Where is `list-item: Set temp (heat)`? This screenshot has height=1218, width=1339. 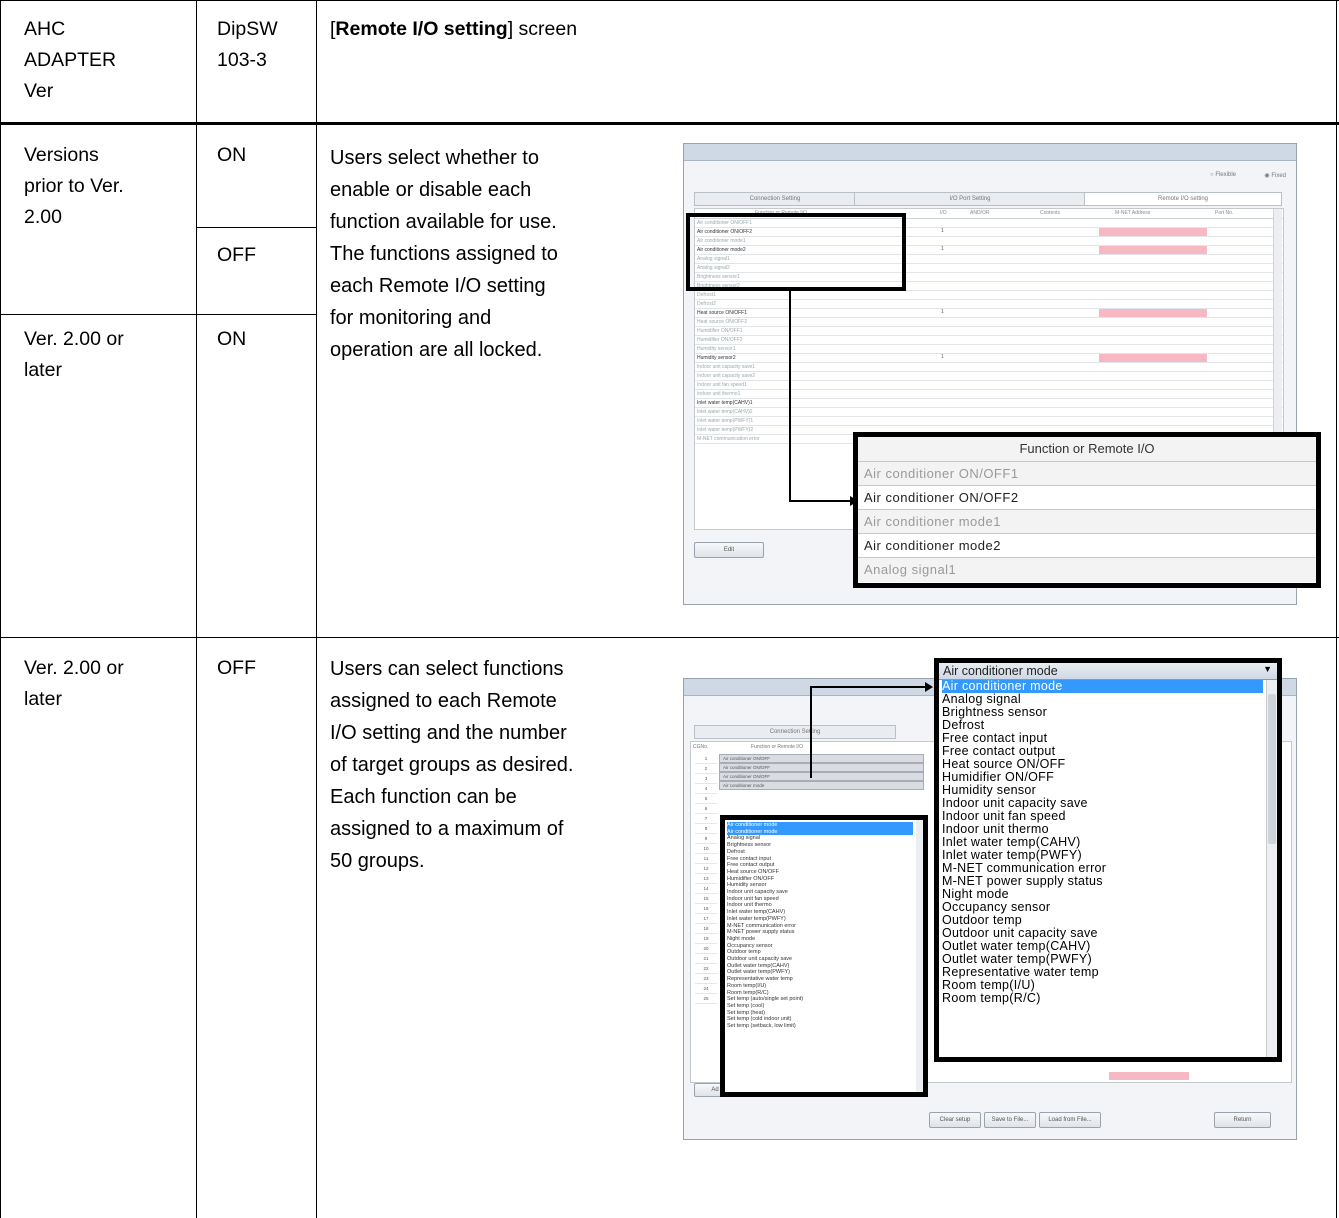
list-item: Set temp (heat) is located at coordinates (820, 1013).